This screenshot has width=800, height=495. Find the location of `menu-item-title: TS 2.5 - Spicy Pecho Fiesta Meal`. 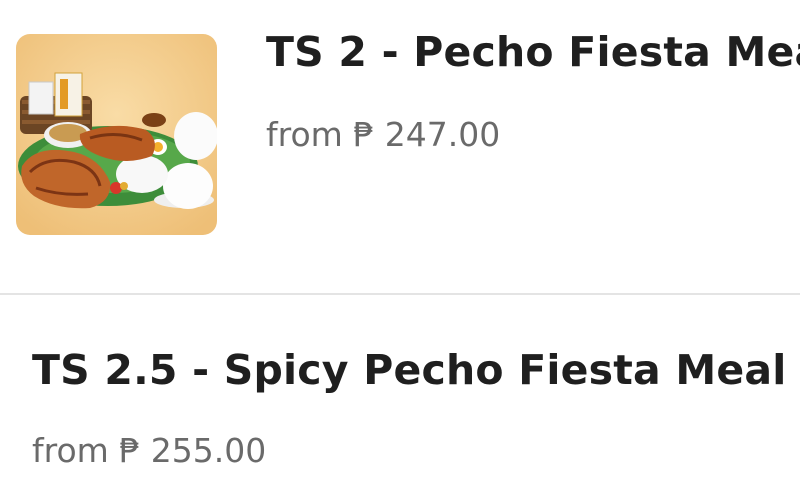

menu-item-title: TS 2.5 - Spicy Pecho Fiesta Meal is located at coordinates (409, 370).